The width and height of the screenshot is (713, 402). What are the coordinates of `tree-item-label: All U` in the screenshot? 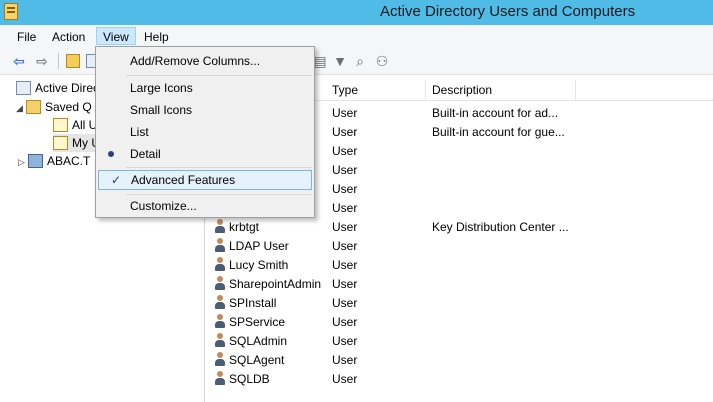 It's located at (85, 125).